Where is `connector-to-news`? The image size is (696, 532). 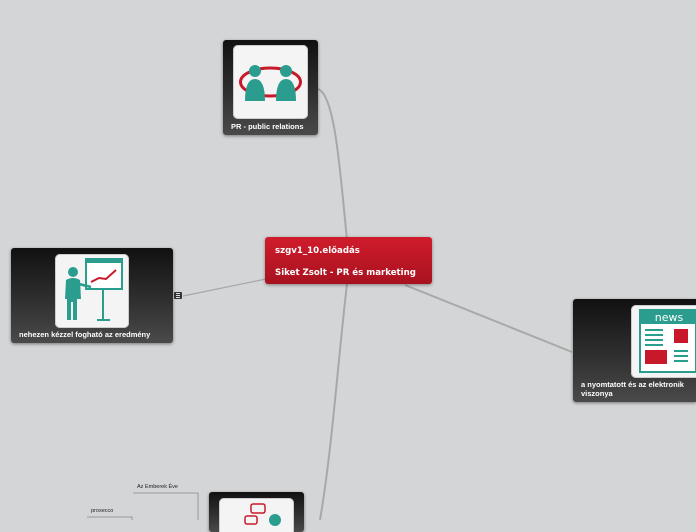
connector-to-news is located at coordinates (488, 318).